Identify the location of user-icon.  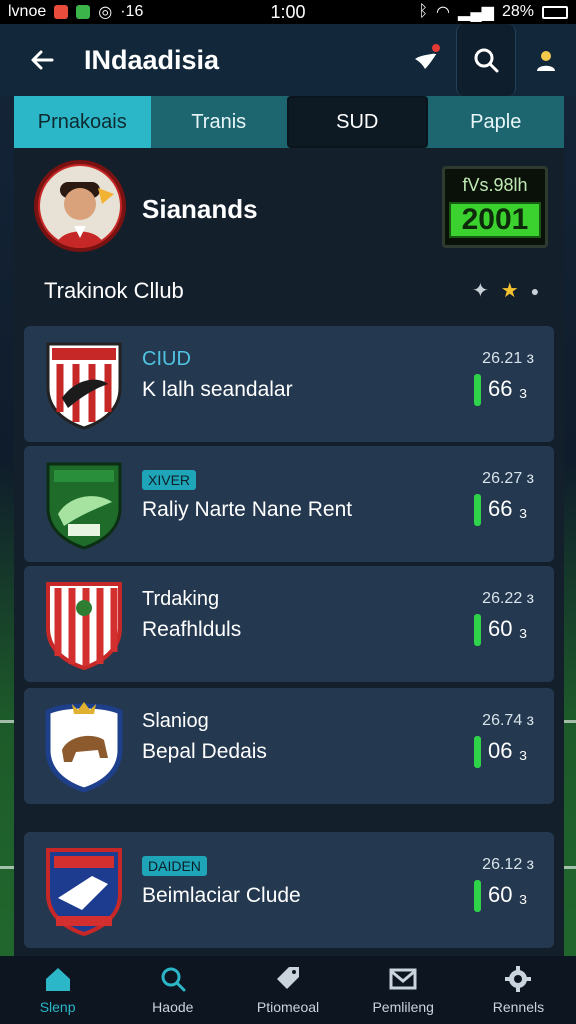
(546, 61).